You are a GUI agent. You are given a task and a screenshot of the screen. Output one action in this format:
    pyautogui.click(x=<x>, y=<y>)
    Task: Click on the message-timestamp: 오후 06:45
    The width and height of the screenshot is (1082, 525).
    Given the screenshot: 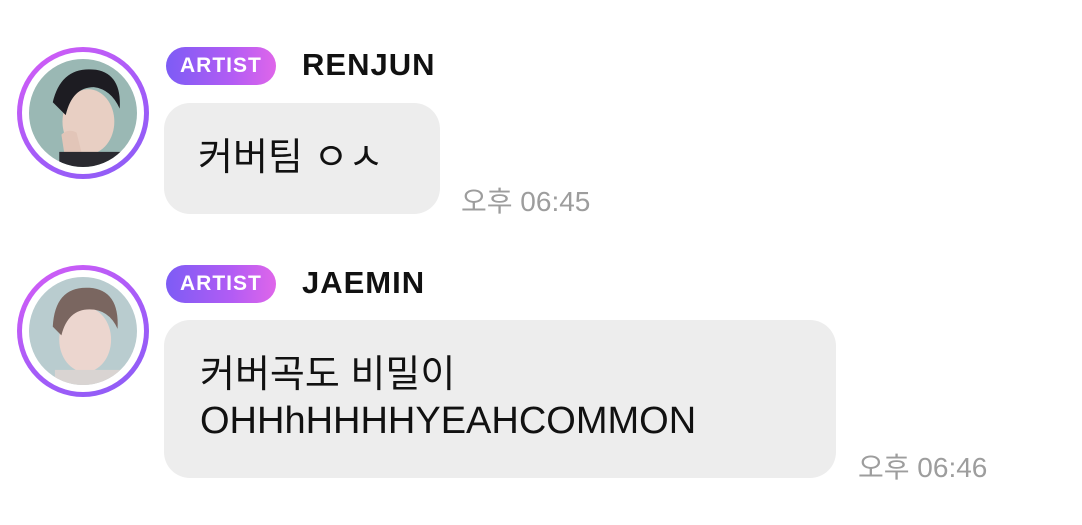 What is the action you would take?
    pyautogui.click(x=526, y=201)
    